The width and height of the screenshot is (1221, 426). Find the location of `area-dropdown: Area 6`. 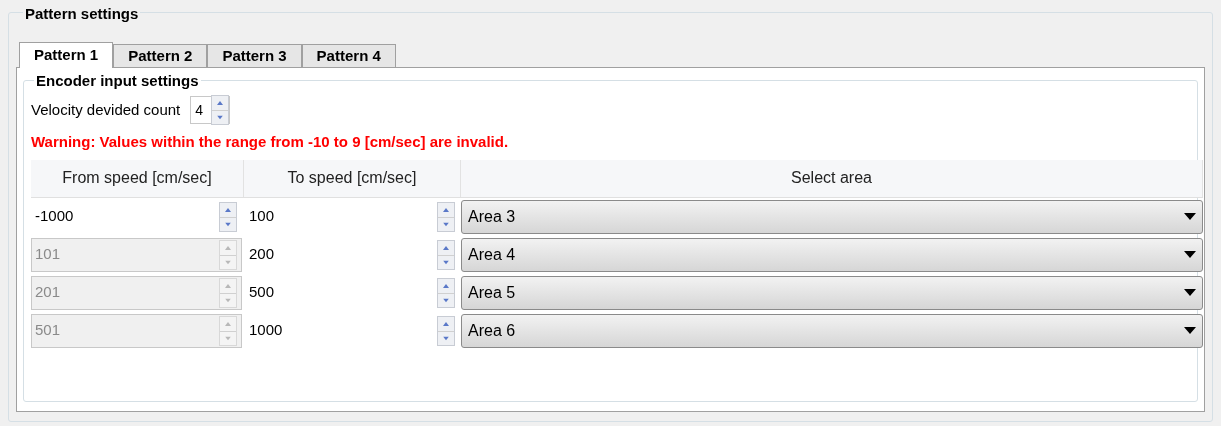

area-dropdown: Area 6 is located at coordinates (832, 330).